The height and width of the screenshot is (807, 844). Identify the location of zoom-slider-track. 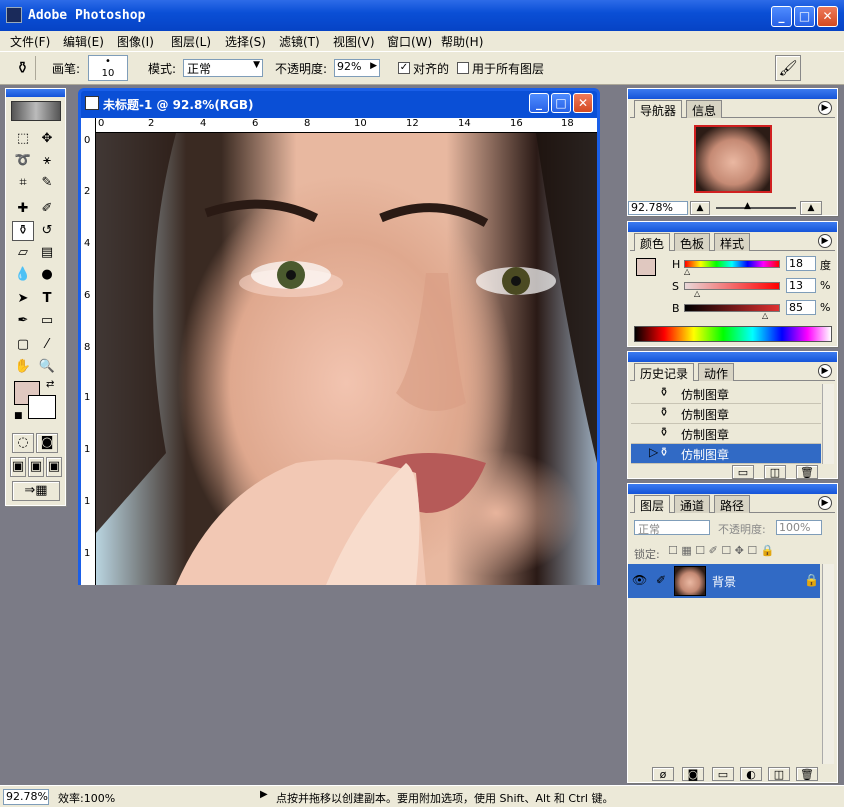
(756, 208).